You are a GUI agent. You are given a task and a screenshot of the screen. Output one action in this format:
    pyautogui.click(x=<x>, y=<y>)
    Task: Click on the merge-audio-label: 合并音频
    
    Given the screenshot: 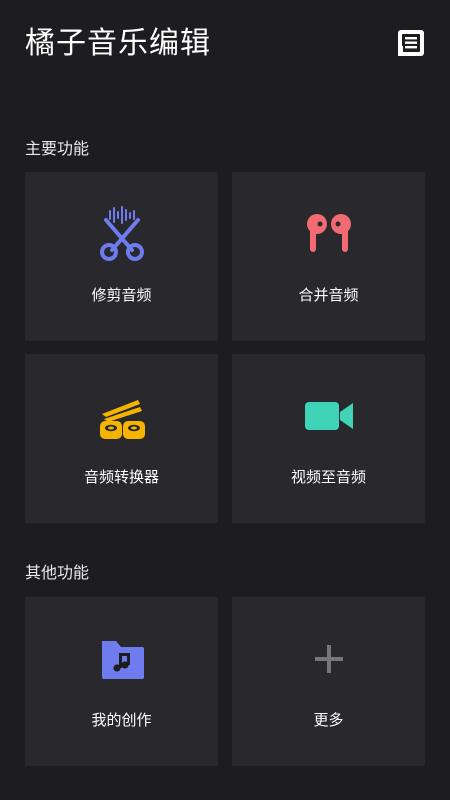 What is the action you would take?
    pyautogui.click(x=328, y=295)
    